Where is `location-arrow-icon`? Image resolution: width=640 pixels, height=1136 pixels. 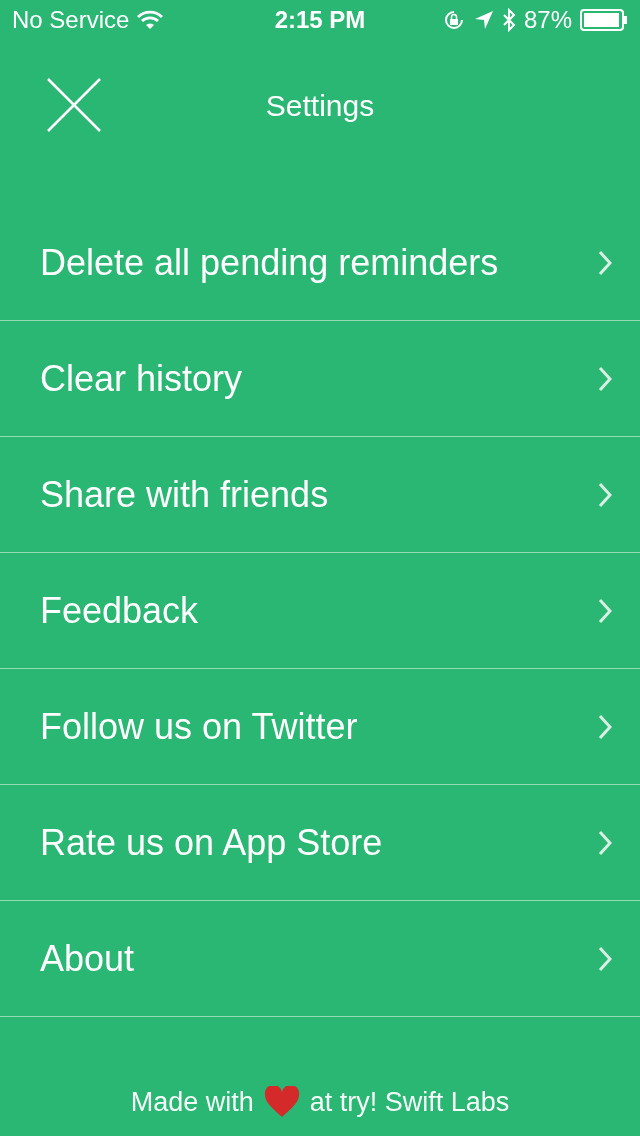
location-arrow-icon is located at coordinates (483, 20).